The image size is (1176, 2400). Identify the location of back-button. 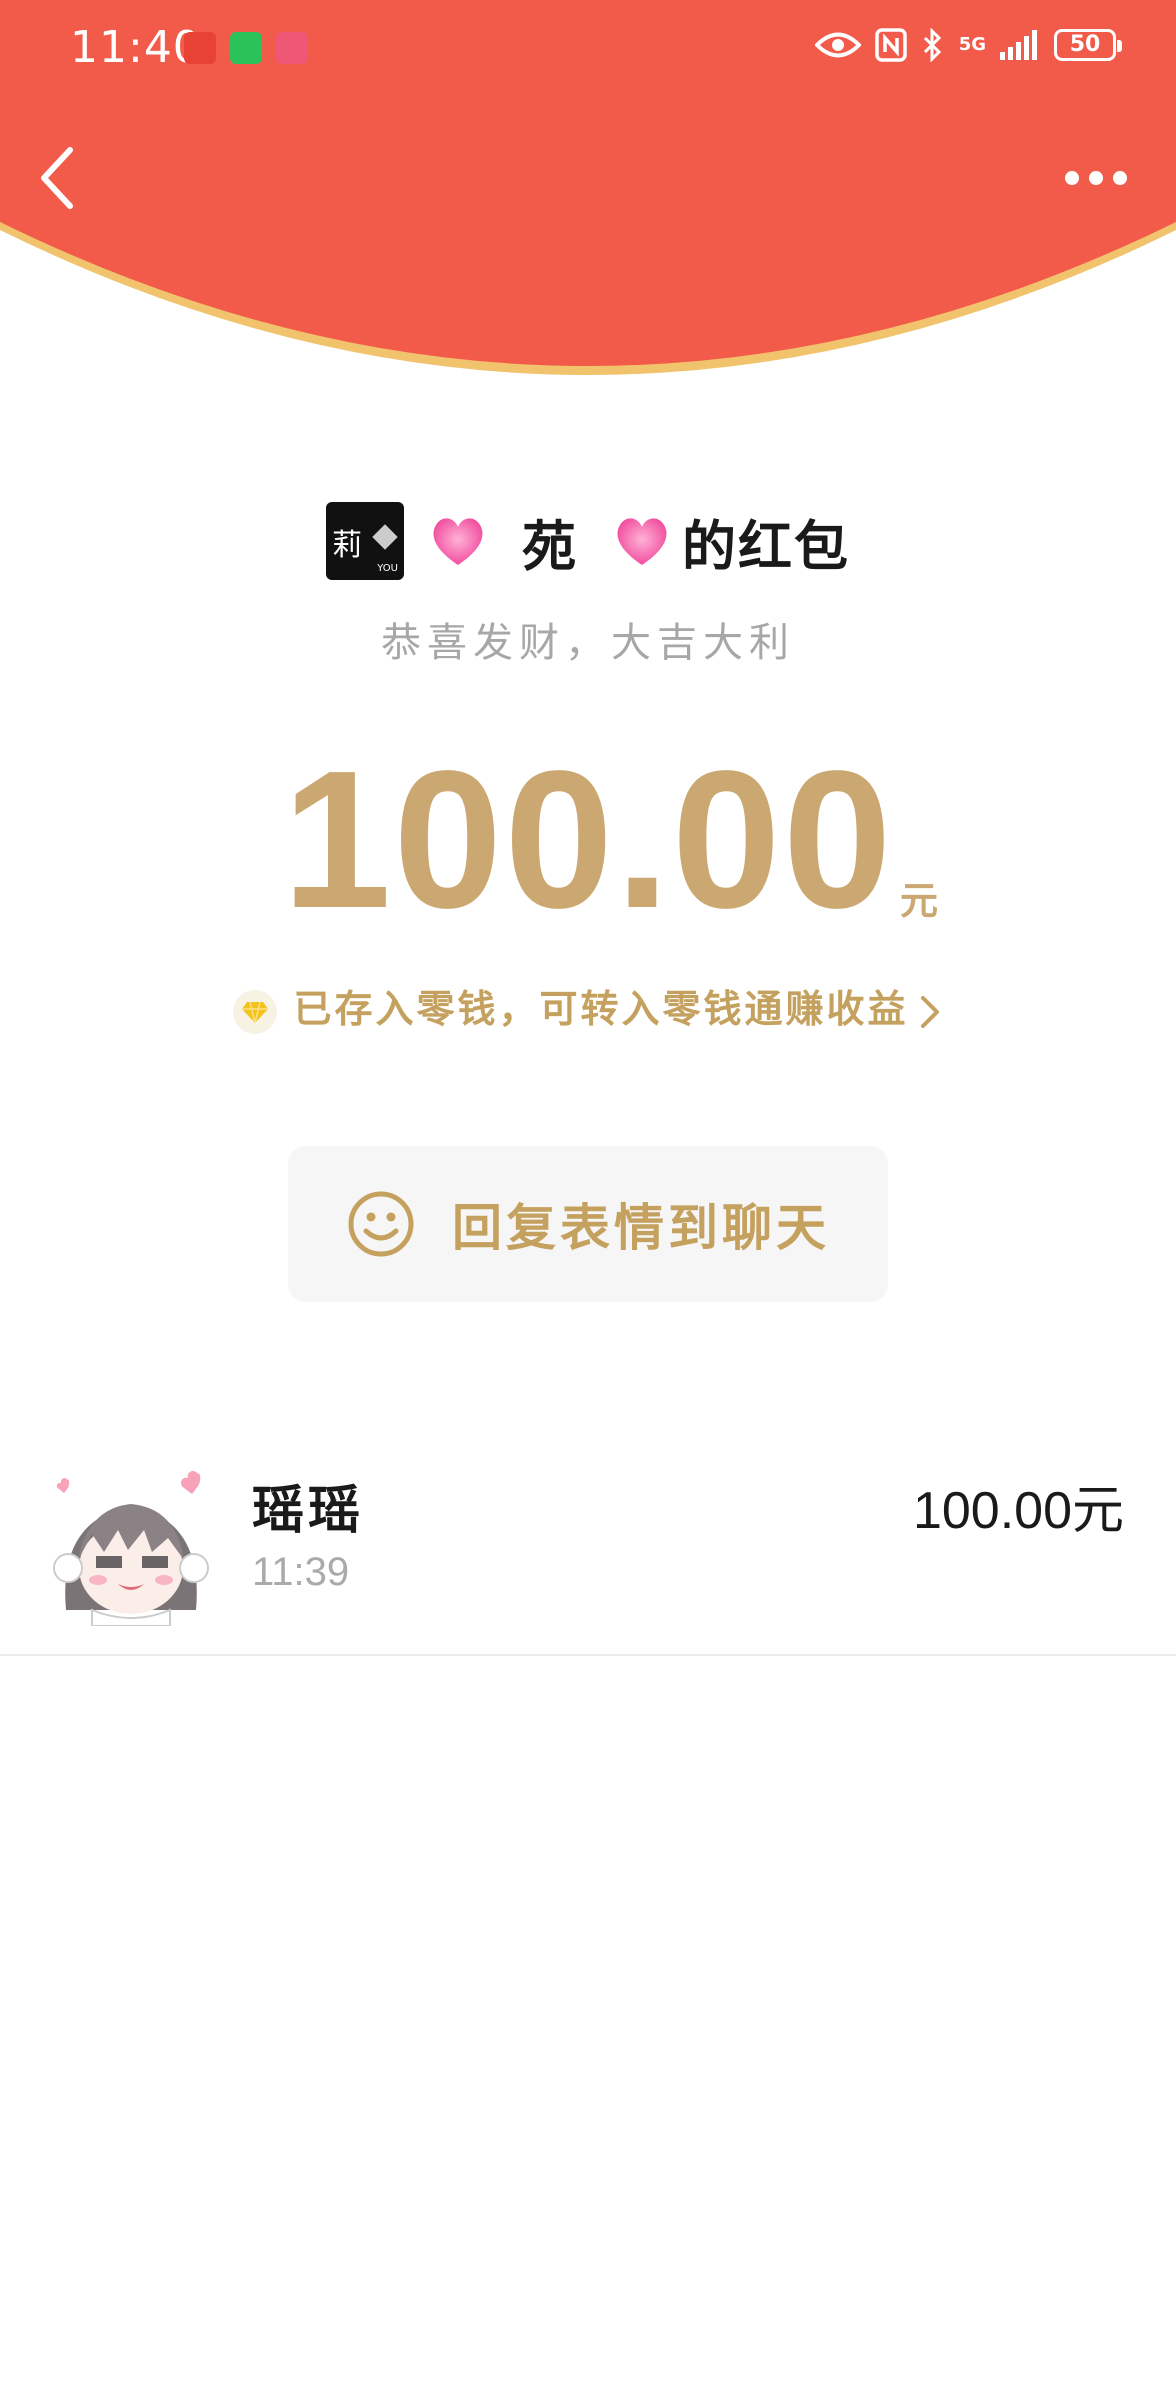
(60, 178).